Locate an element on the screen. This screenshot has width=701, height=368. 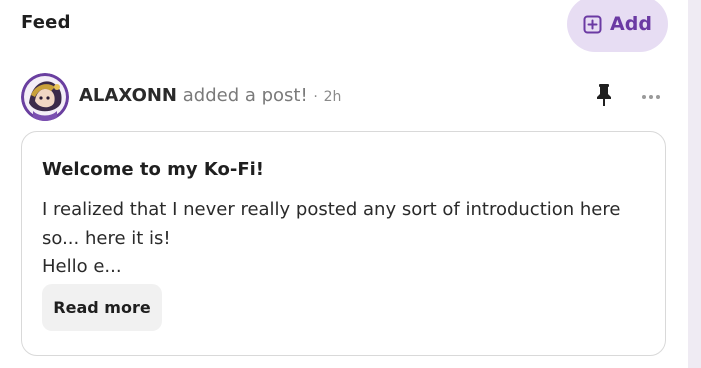
pin-icon is located at coordinates (604, 95).